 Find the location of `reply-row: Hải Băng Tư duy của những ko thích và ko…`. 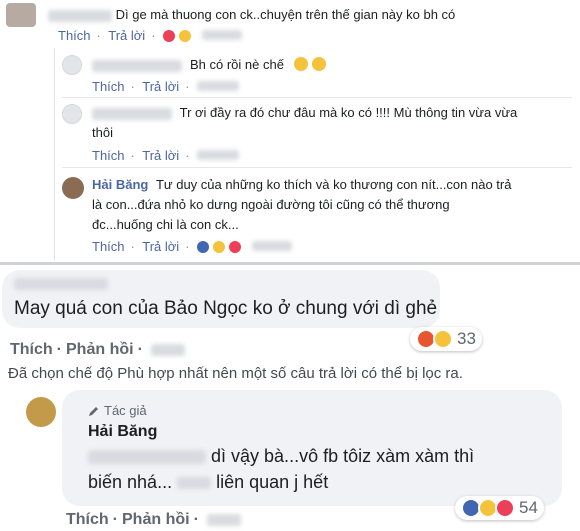

reply-row: Hải Băng Tư duy của những ko thích và ko… is located at coordinates (332, 185).